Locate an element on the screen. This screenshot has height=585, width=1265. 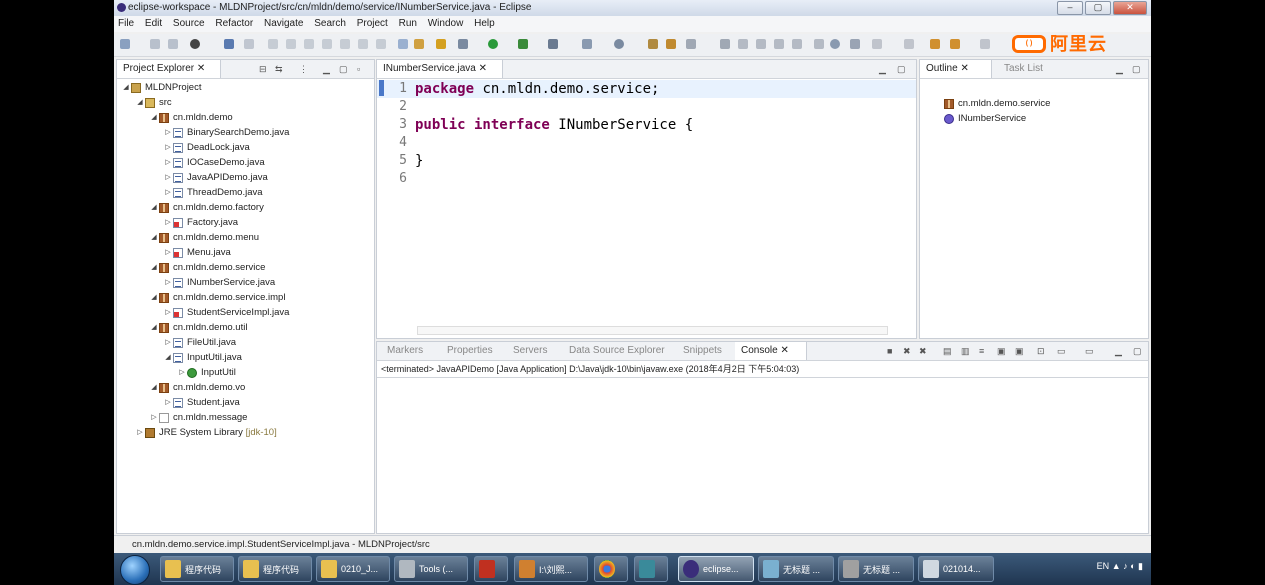
tab-markers: Markers is located at coordinates (405, 351).